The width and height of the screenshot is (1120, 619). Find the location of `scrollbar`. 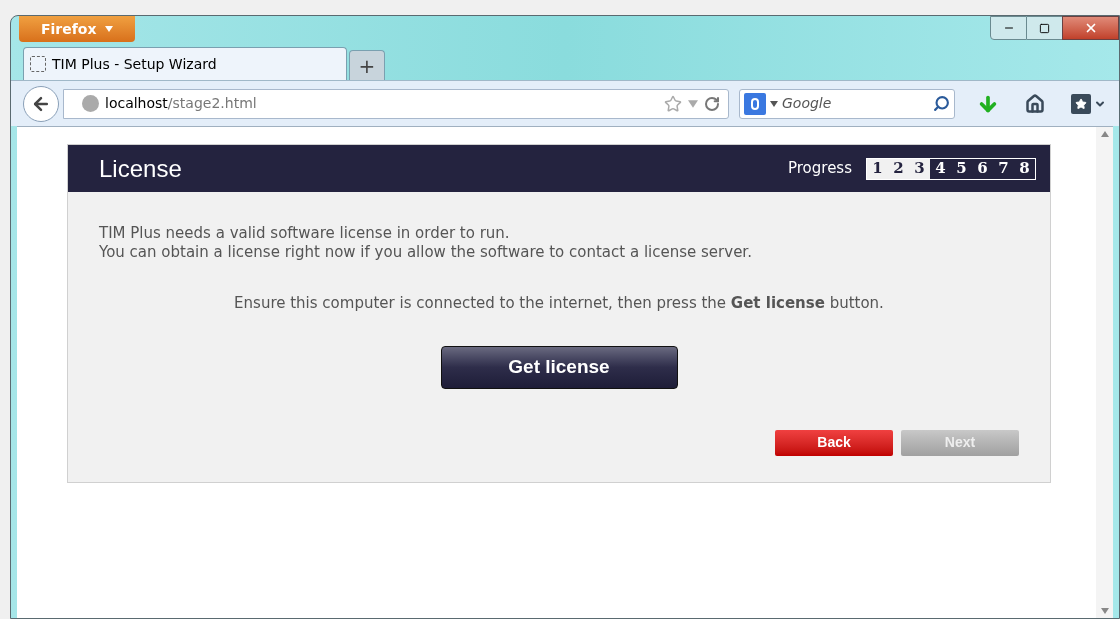

scrollbar is located at coordinates (1104, 372).